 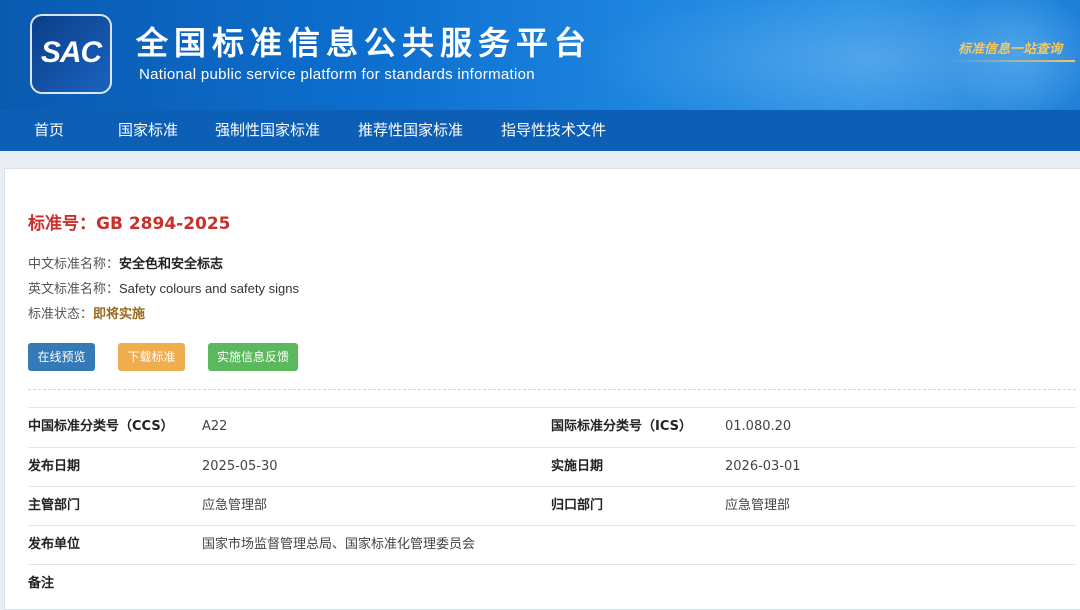 I want to click on ics-label: 国际标准分类号（ICS）, so click(x=621, y=426).